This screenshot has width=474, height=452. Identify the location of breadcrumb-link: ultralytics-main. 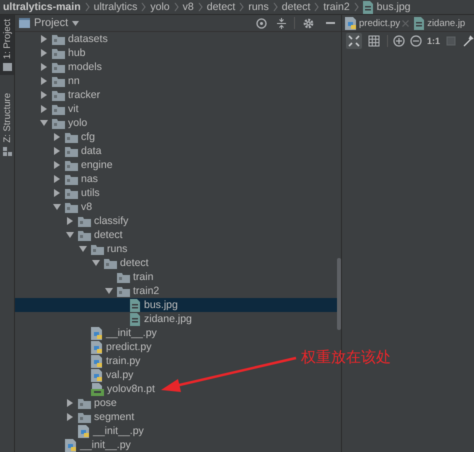
(42, 7).